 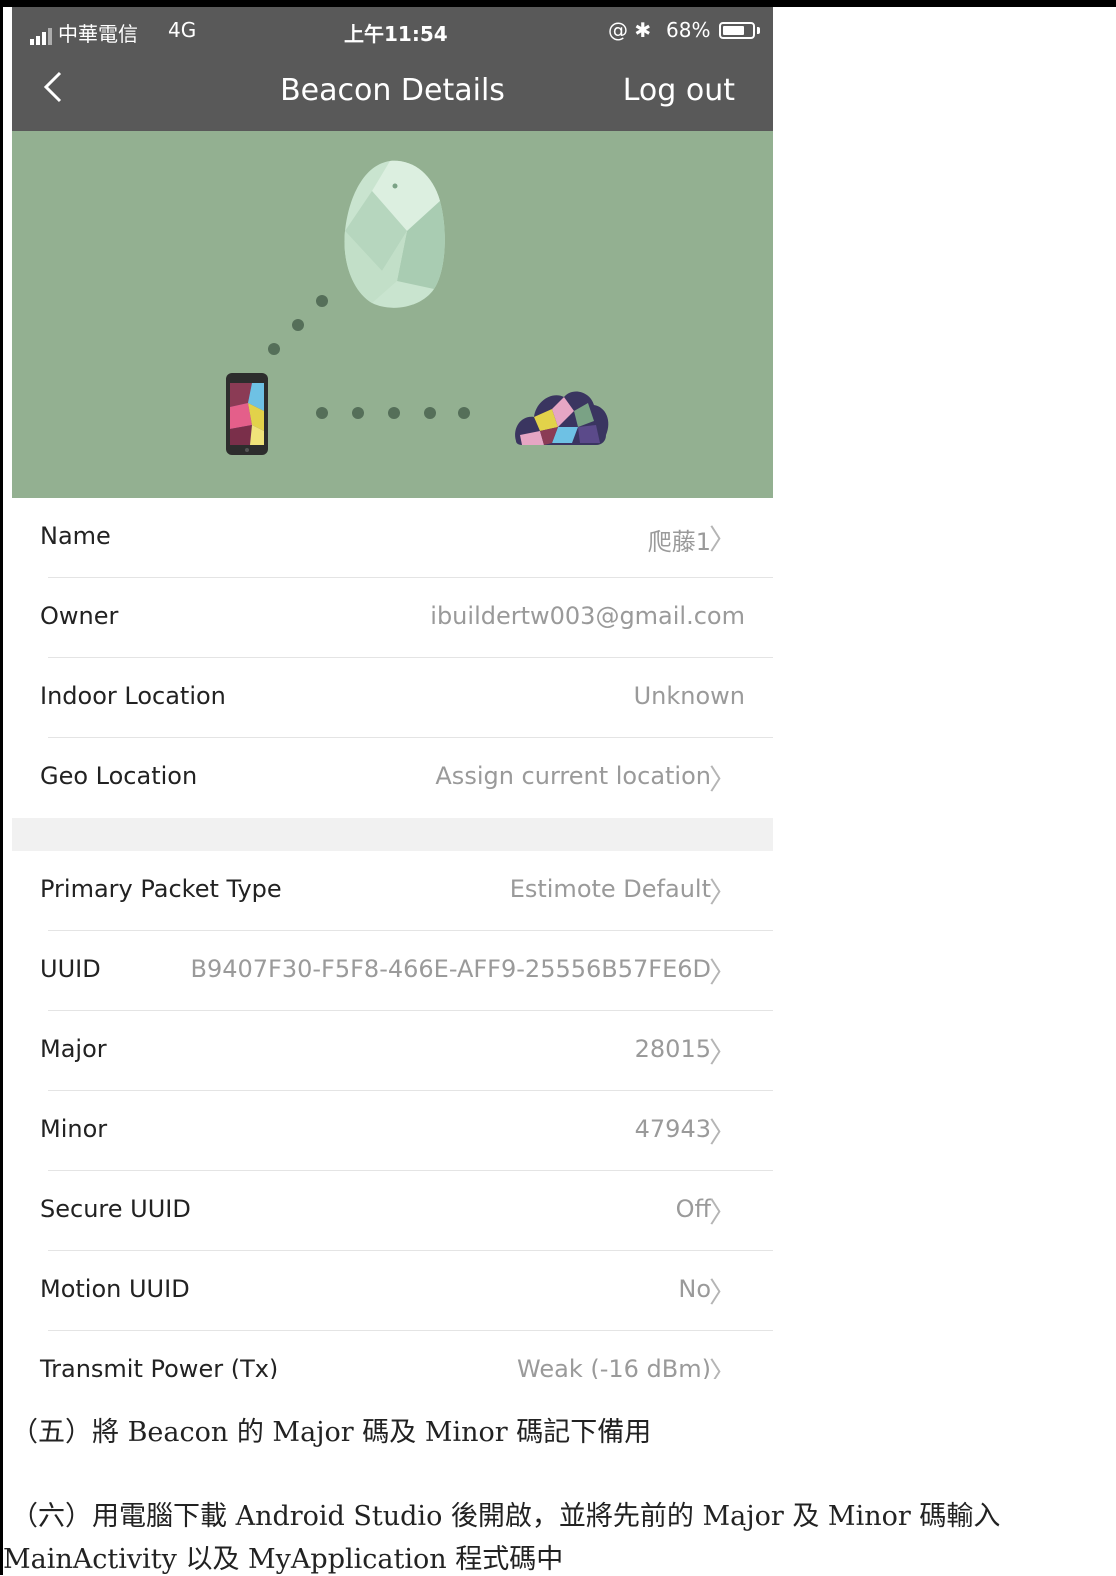 I want to click on row-minor: Minor 47943 〉, so click(x=392, y=1131).